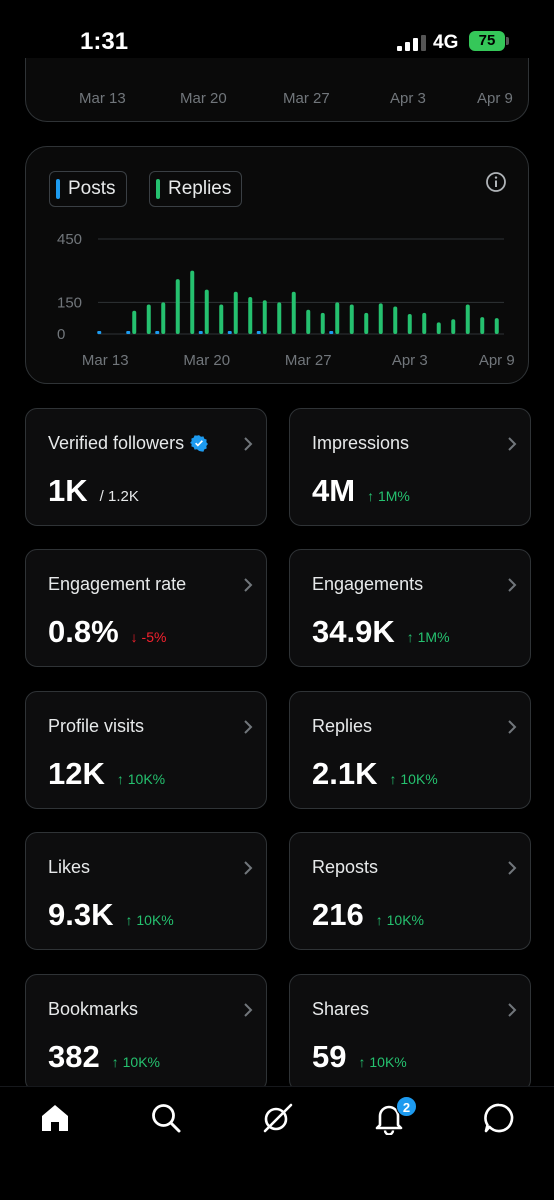 The height and width of the screenshot is (1200, 554). What do you see at coordinates (381, 632) in the screenshot?
I see `metric-row: 34.9K ↑ 1M%` at bounding box center [381, 632].